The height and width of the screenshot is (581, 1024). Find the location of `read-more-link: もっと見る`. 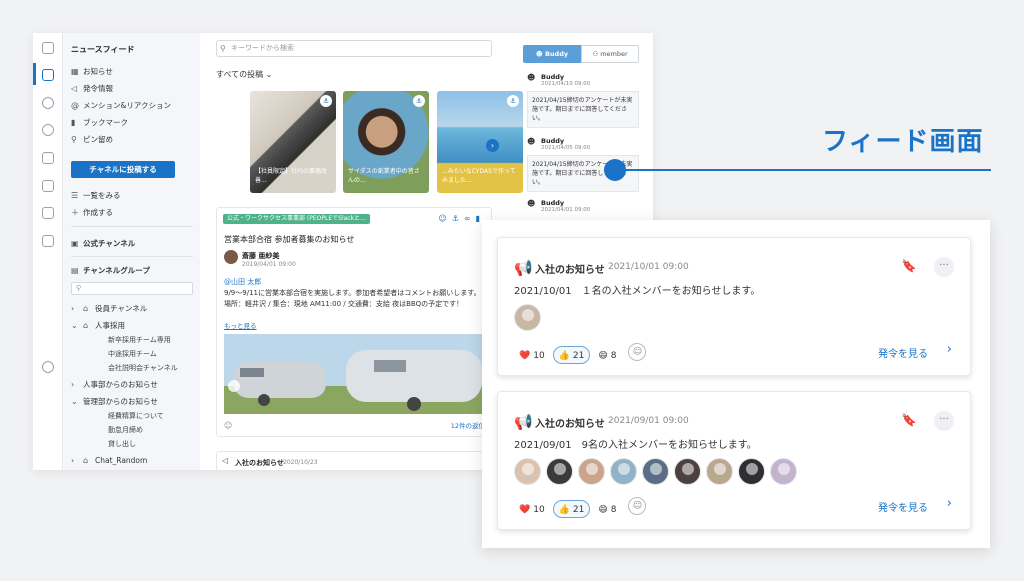

read-more-link: もっと見る is located at coordinates (240, 325).